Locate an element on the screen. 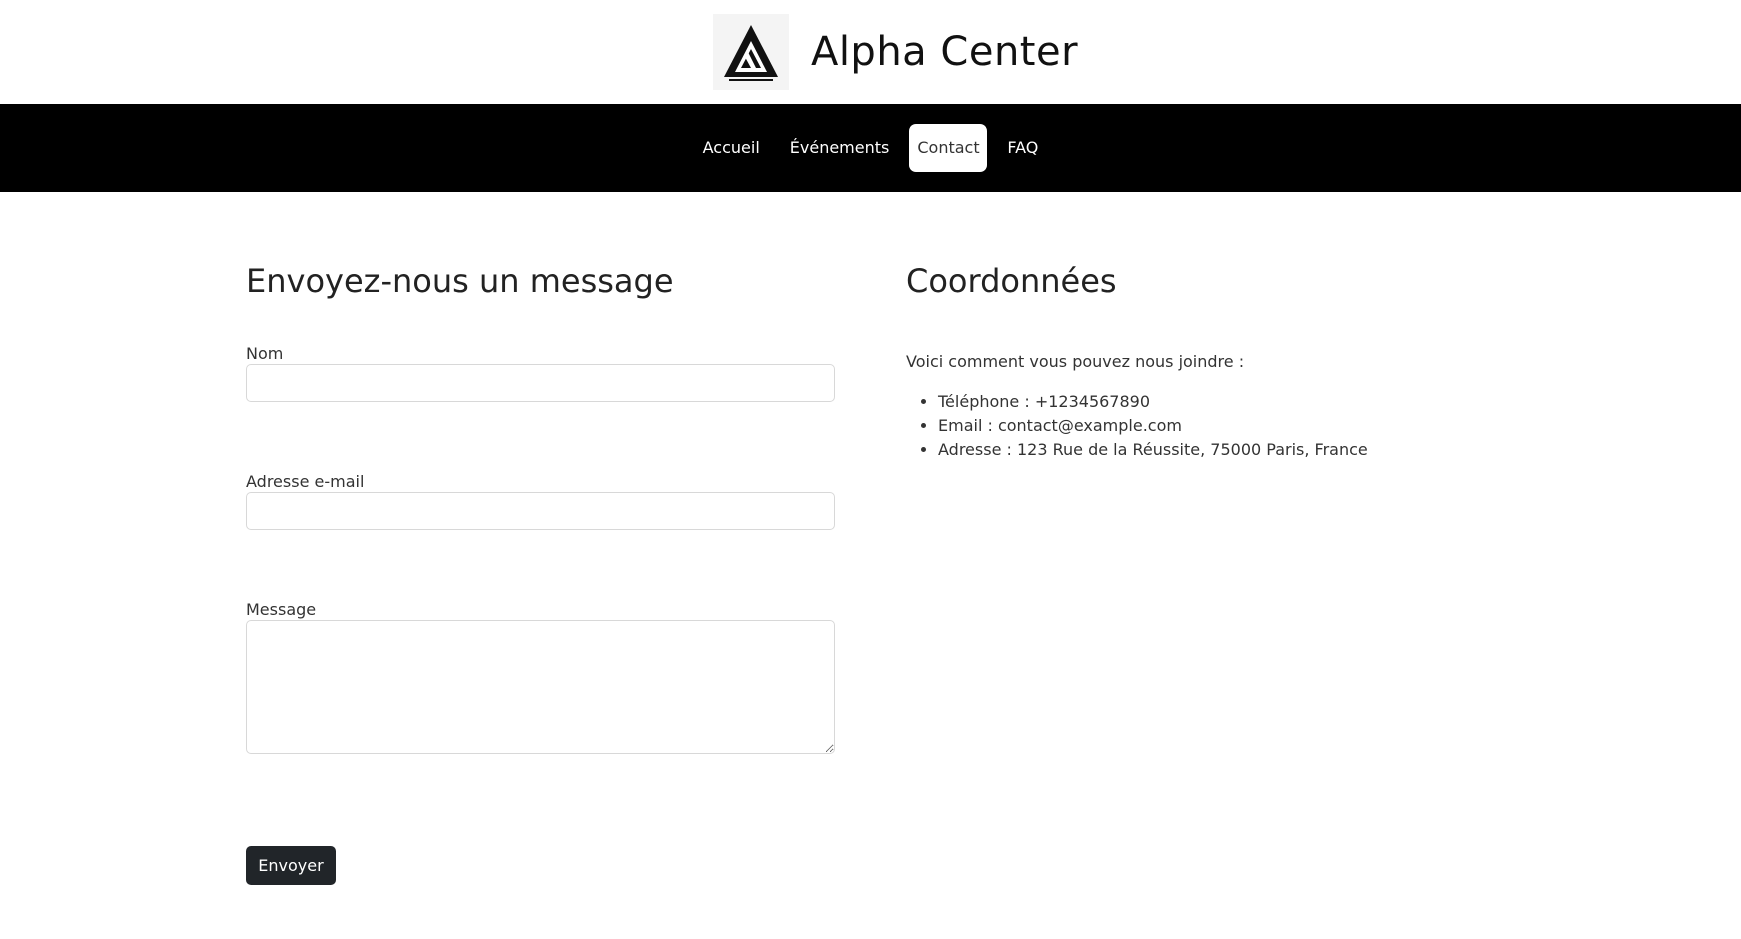 The image size is (1741, 939). email-label: Adresse e-mail is located at coordinates (305, 481).